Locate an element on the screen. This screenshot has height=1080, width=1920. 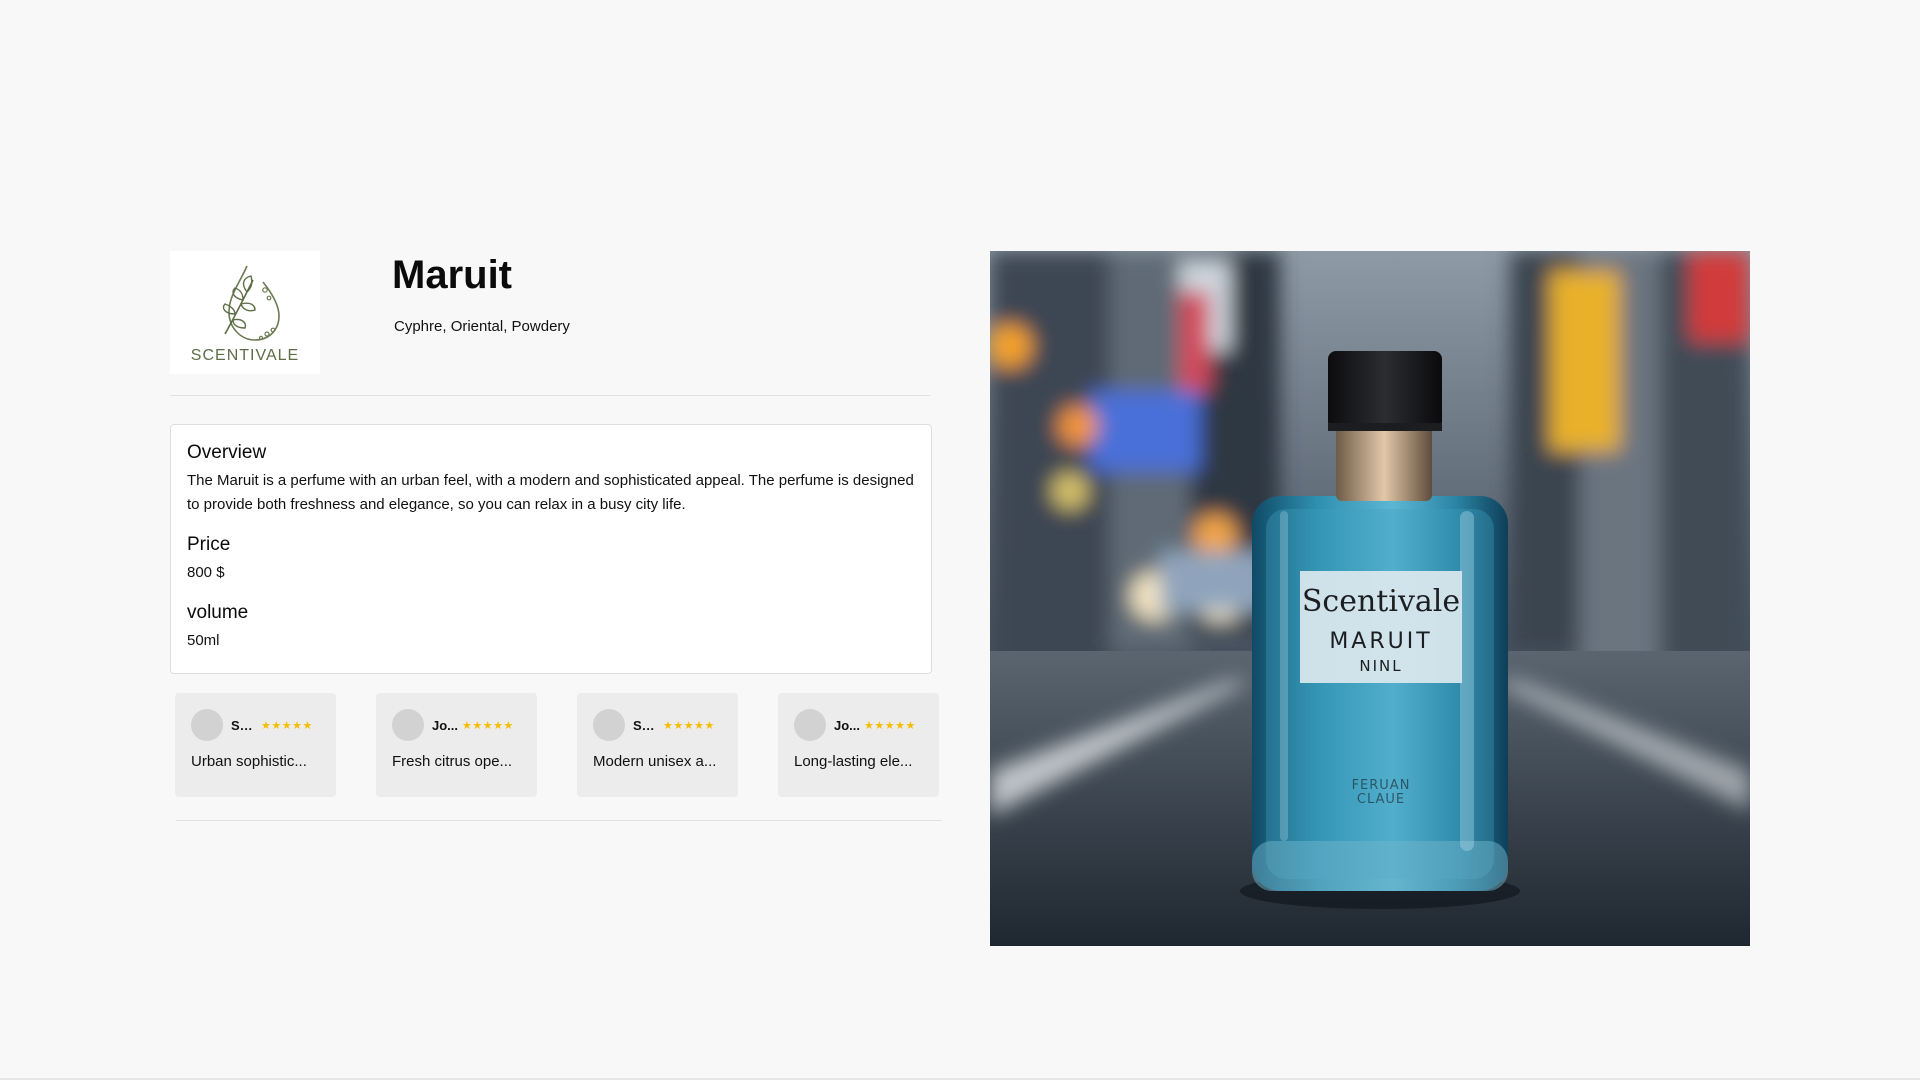
volume-section: volume 50ml is located at coordinates (551, 627).